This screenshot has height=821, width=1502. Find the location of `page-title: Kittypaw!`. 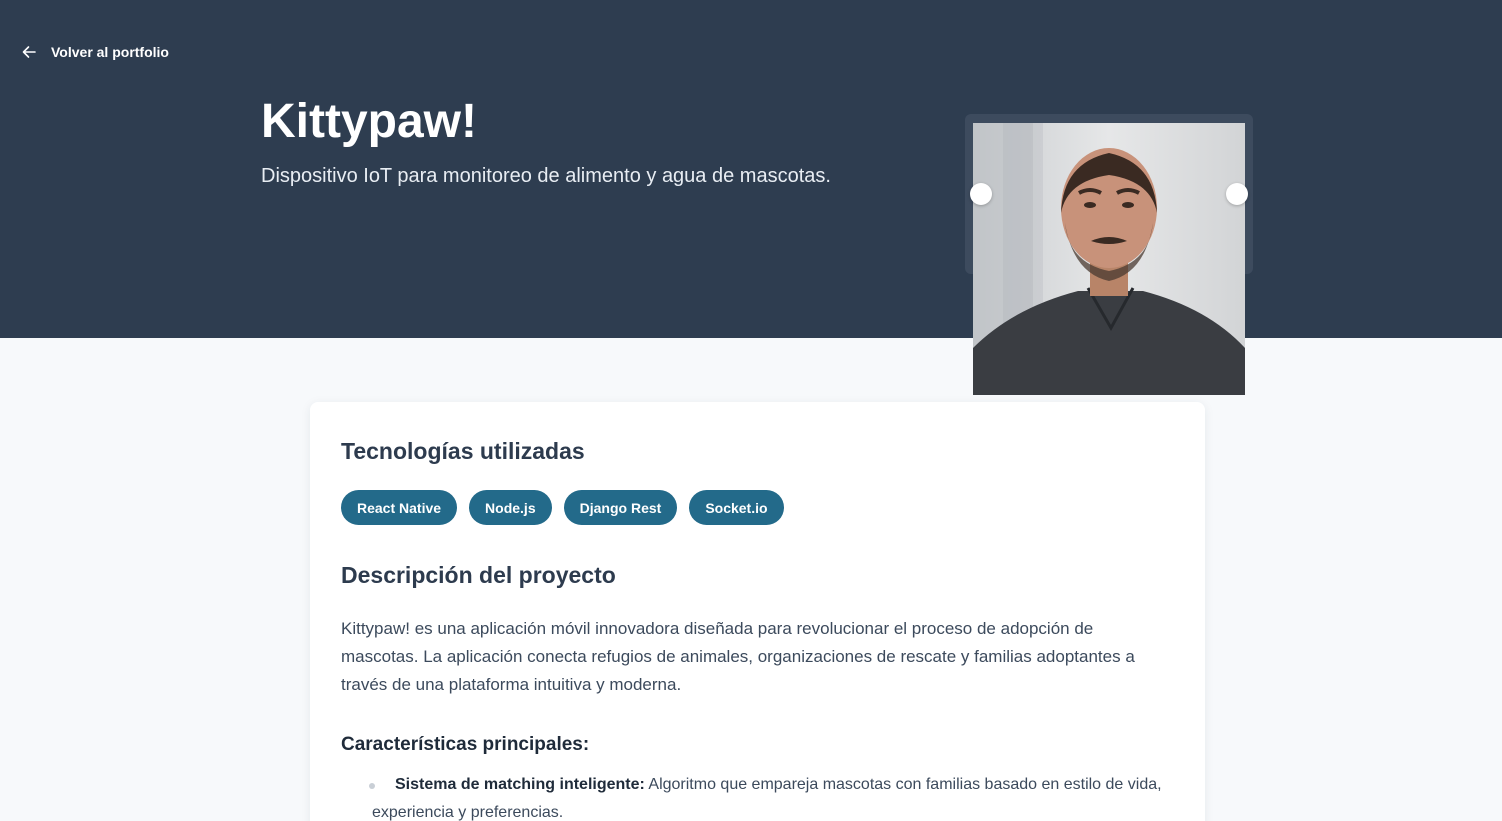

page-title: Kittypaw! is located at coordinates (369, 121).